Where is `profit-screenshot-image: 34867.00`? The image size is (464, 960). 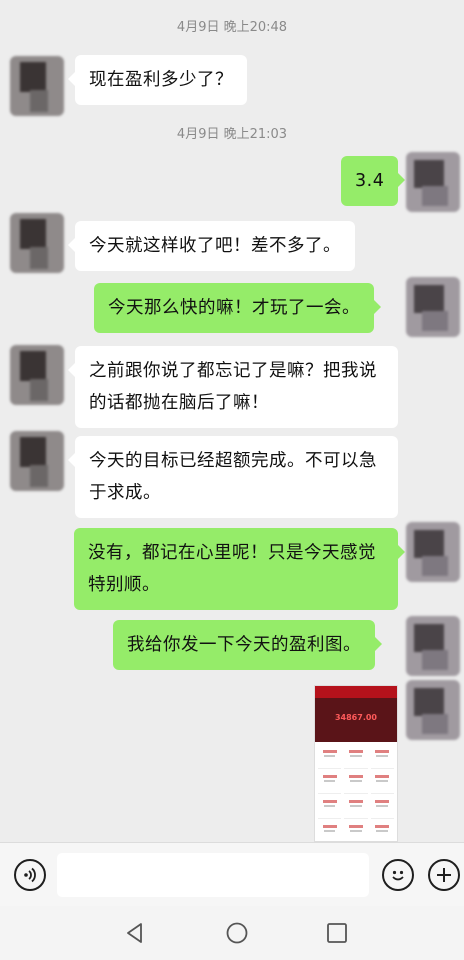 profit-screenshot-image: 34867.00 is located at coordinates (356, 763).